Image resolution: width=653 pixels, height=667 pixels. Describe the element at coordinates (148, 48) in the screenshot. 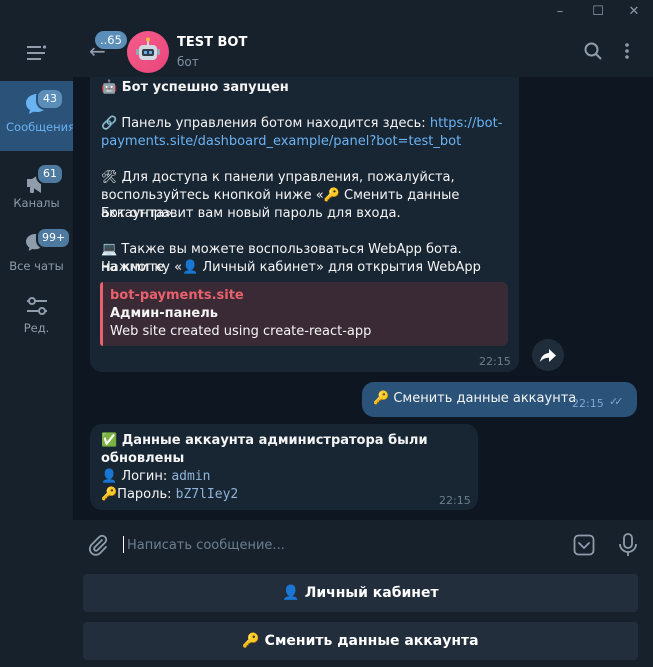

I see `robot-icon` at that location.